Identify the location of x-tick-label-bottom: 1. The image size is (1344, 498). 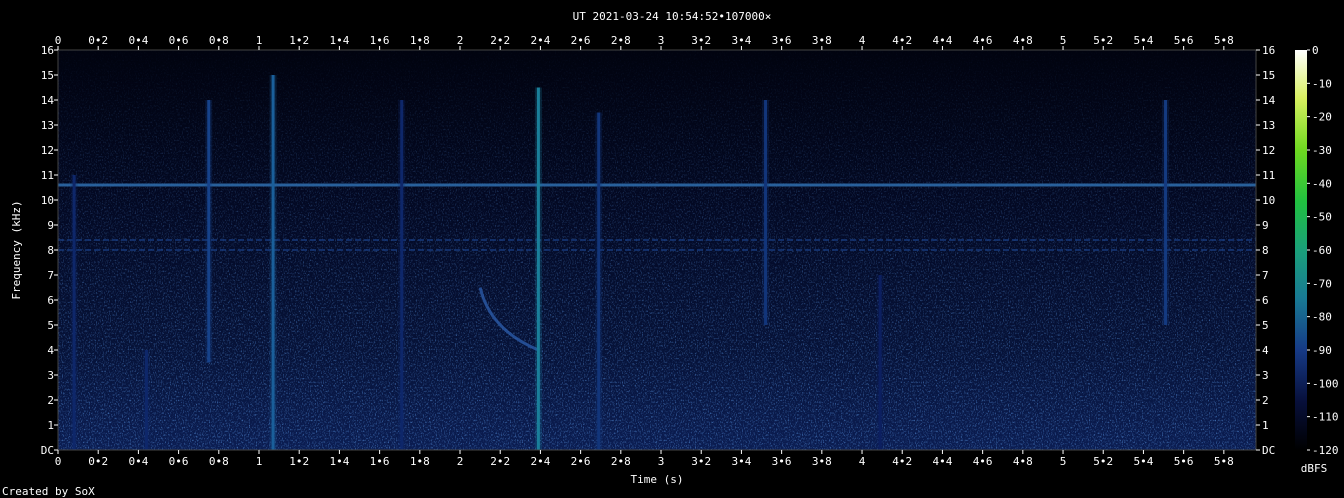
(259, 461).